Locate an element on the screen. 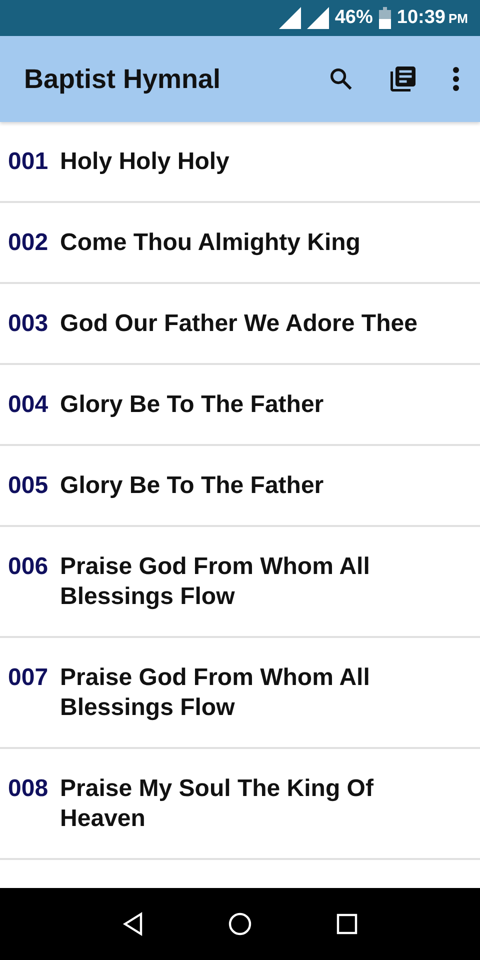  hymn-row: 001 Holy Holy Holy is located at coordinates (240, 162).